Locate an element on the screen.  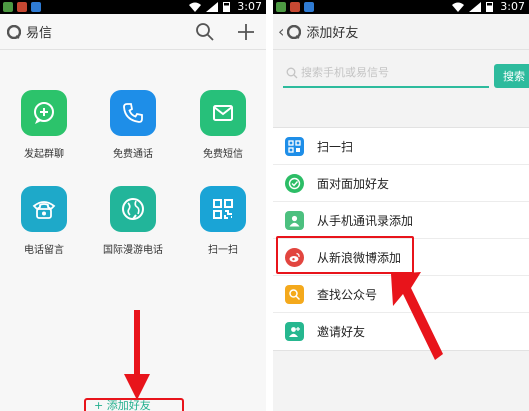
grid-item-group-chat: 发起群聊 is located at coordinates (44, 125).